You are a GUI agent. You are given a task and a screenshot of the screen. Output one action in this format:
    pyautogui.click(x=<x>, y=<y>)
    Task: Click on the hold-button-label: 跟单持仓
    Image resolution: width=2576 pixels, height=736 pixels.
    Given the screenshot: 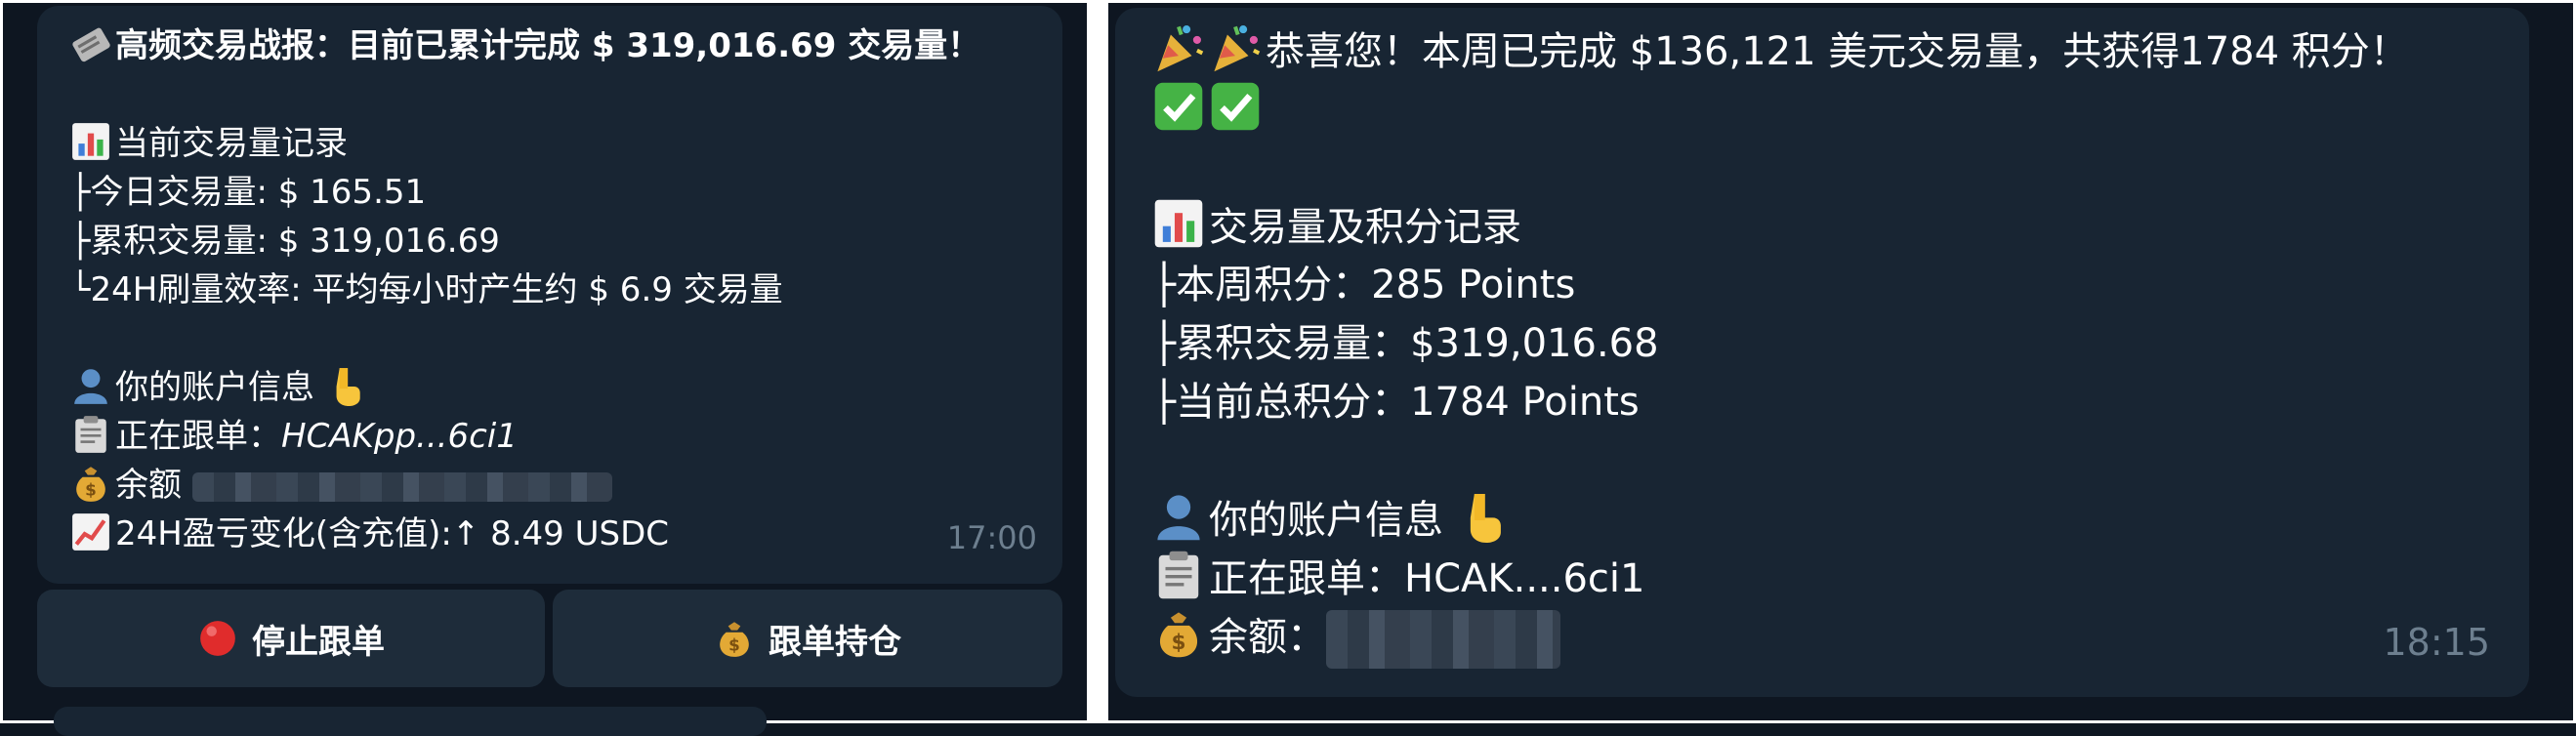 What is the action you would take?
    pyautogui.click(x=835, y=642)
    